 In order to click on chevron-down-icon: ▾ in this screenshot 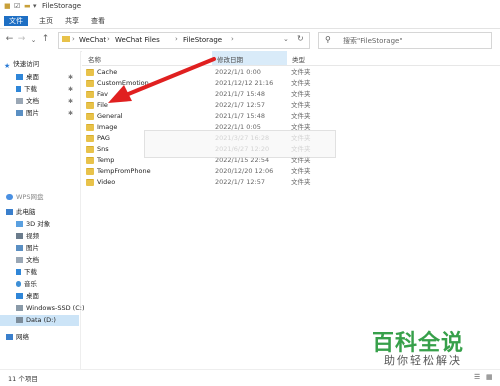, I will do `click(35, 6)`.